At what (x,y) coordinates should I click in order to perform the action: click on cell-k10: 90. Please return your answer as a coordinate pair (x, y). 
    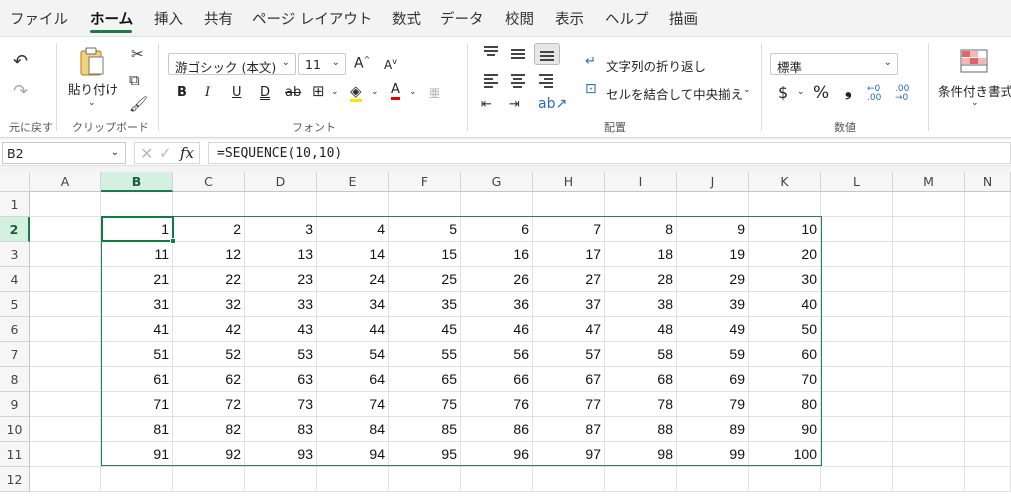
    Looking at the image, I should click on (785, 429).